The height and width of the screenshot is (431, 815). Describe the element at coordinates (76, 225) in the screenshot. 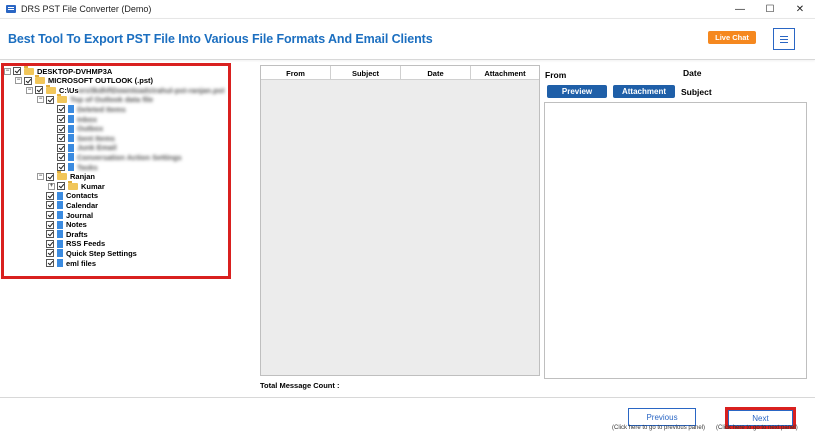

I see `tree-item-label: Notes` at that location.